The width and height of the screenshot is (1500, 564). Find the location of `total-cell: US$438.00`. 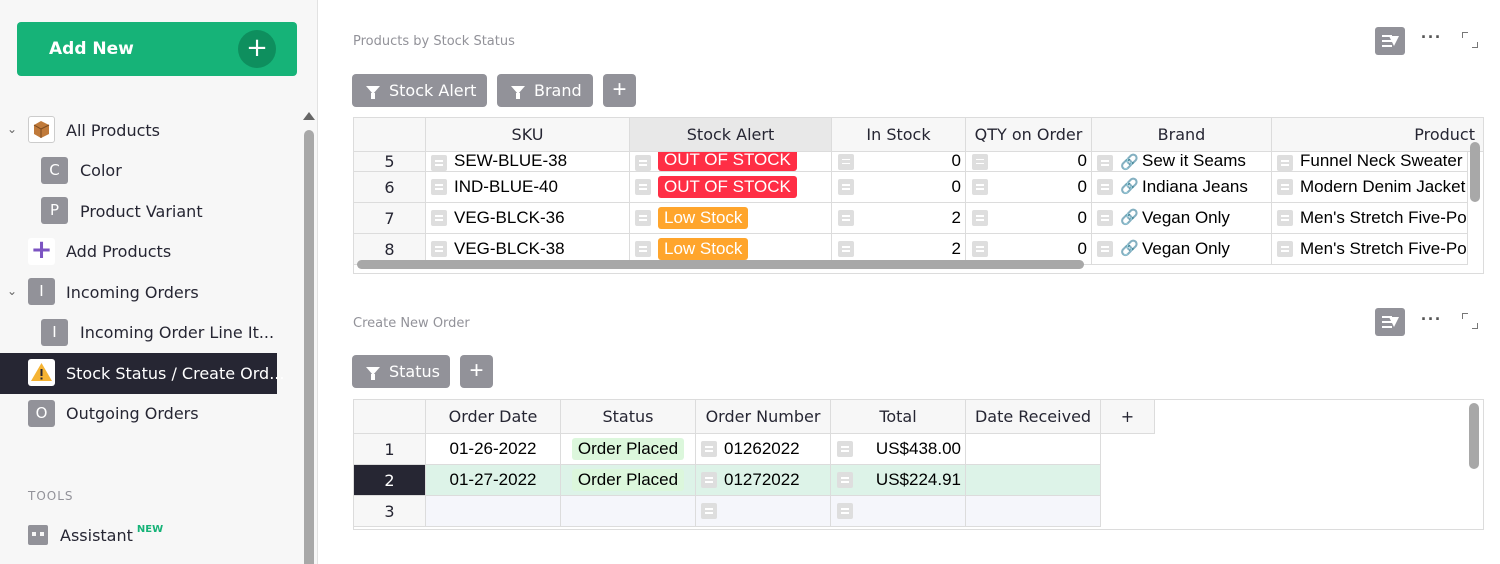

total-cell: US$438.00 is located at coordinates (898, 449).